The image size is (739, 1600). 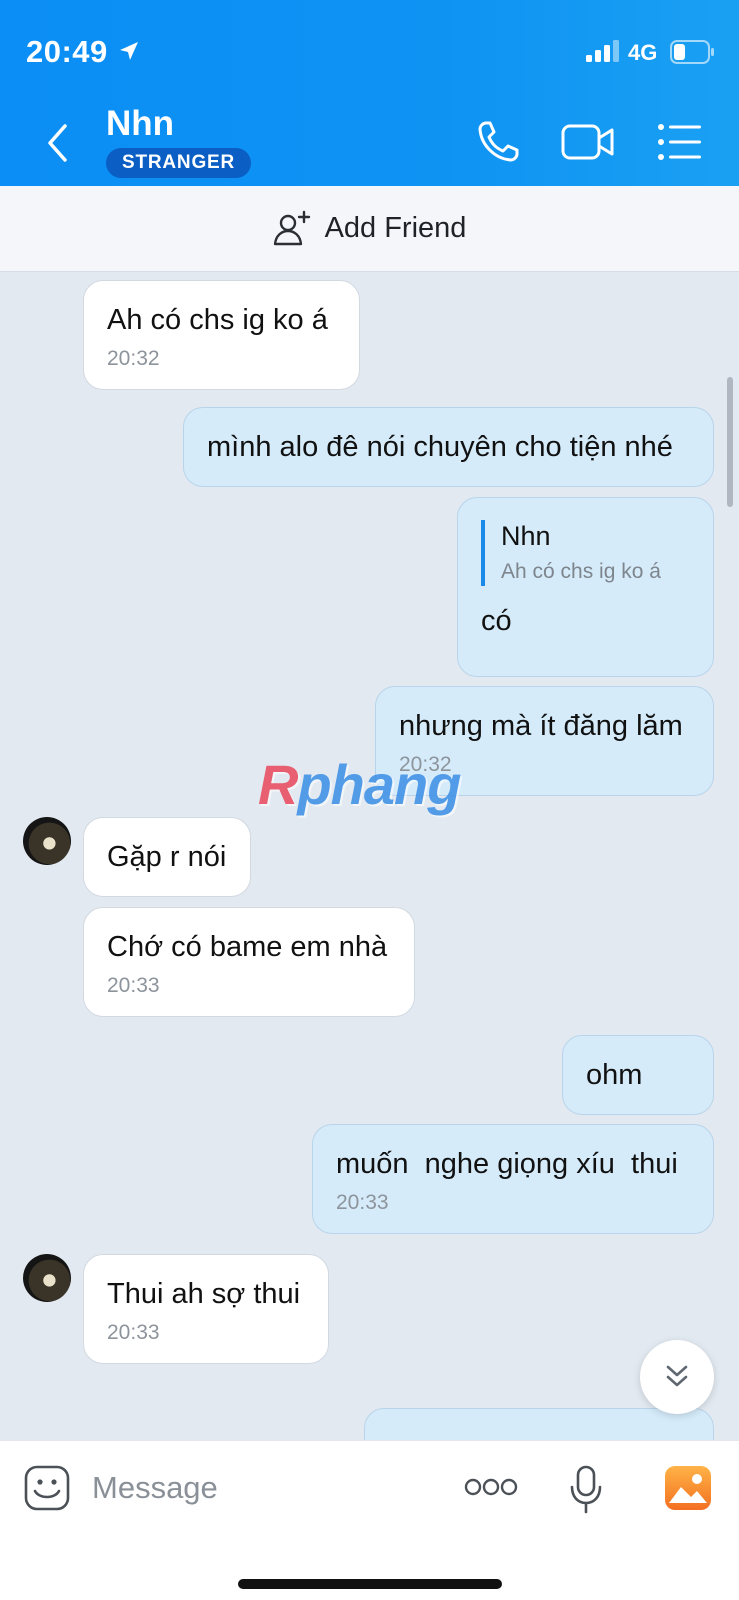 What do you see at coordinates (643, 52) in the screenshot?
I see `network-type: 4G` at bounding box center [643, 52].